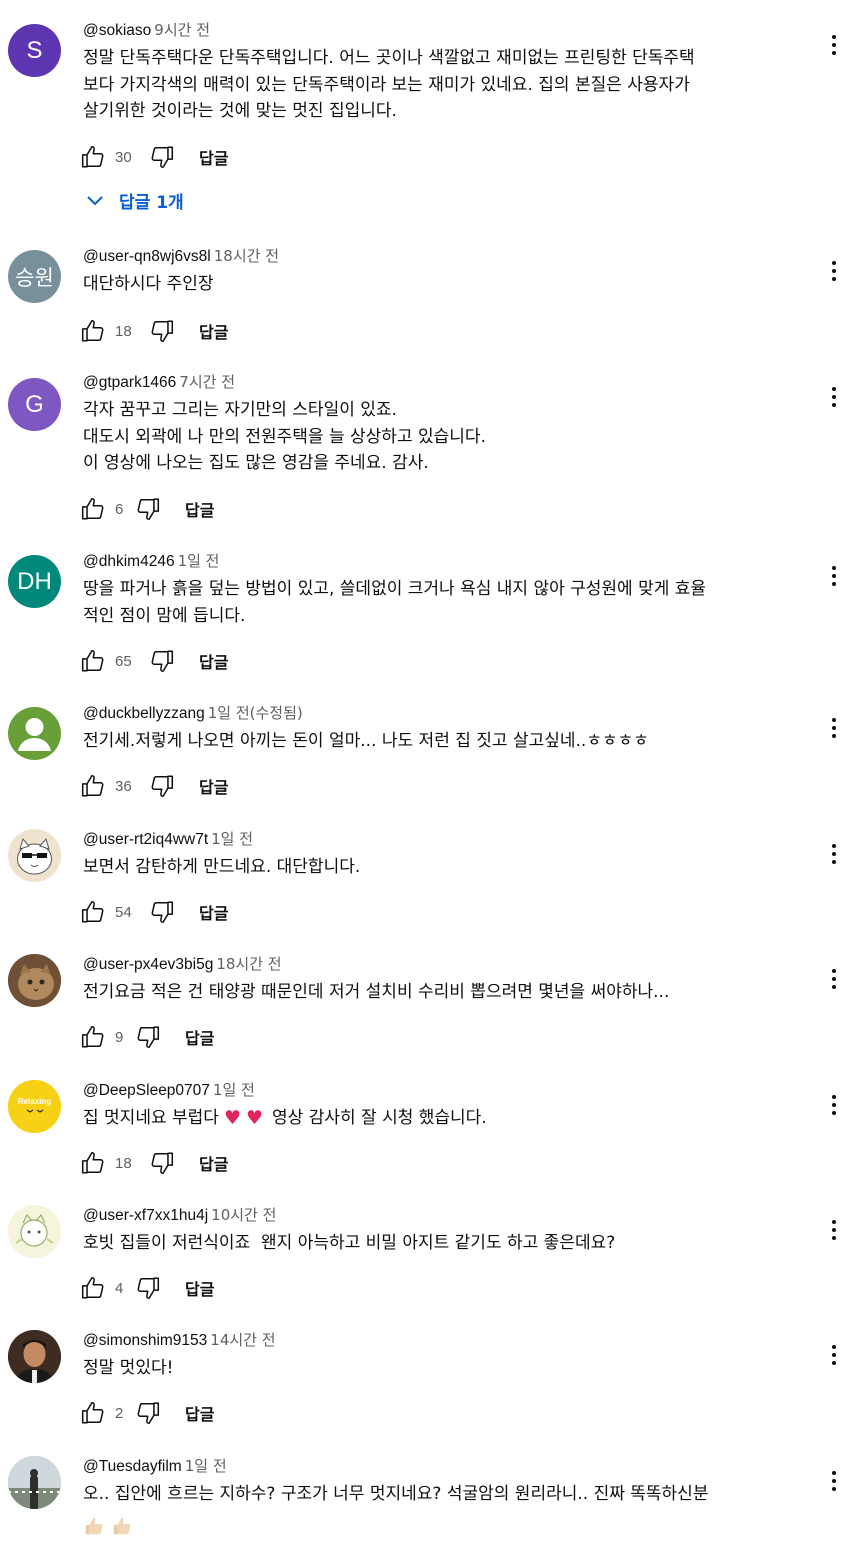 This screenshot has width=858, height=1558. Describe the element at coordinates (145, 1215) in the screenshot. I see `comment-author: @user-xf7xx1hu4j` at that location.